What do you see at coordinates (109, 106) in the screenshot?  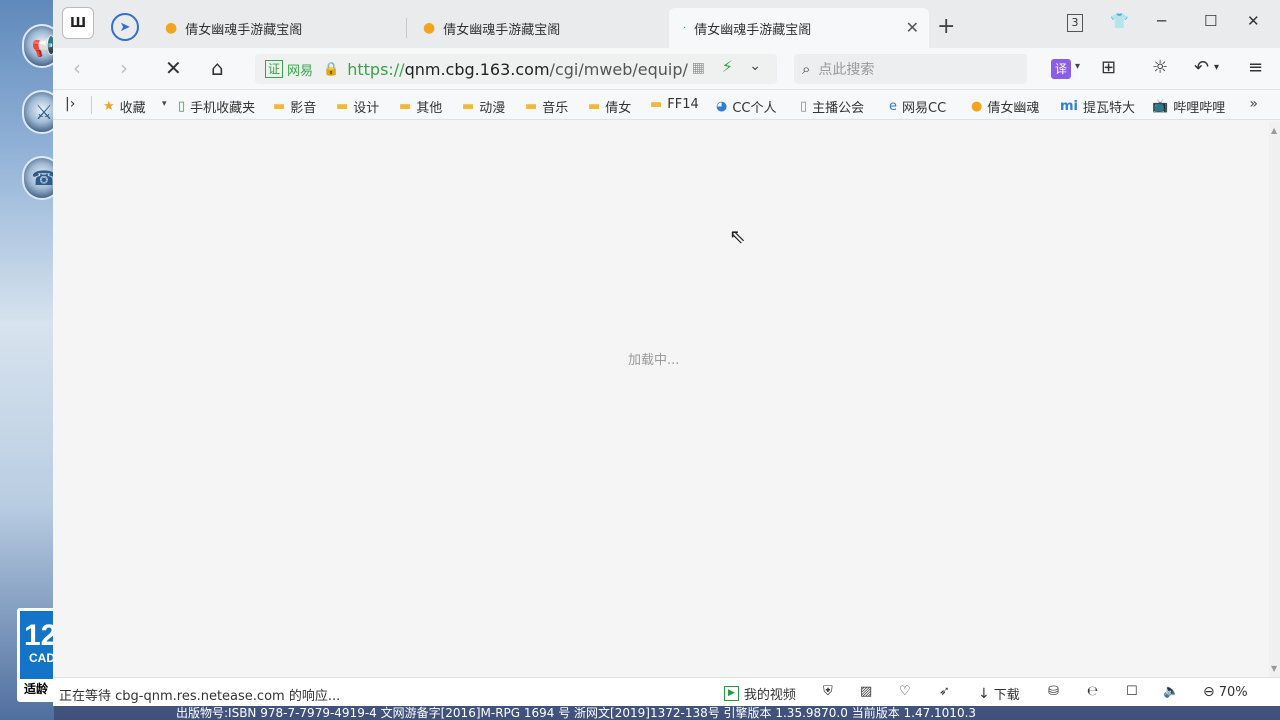 I see `star-icon: ★` at bounding box center [109, 106].